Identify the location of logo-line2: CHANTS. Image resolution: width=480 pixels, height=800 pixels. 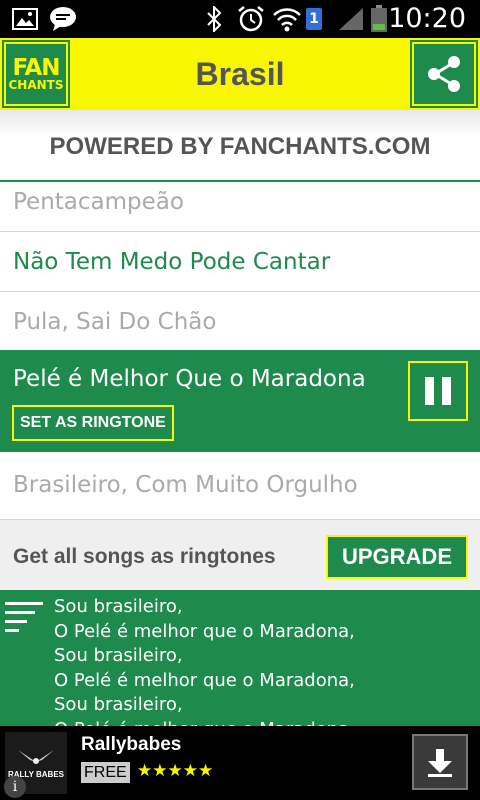
(36, 84).